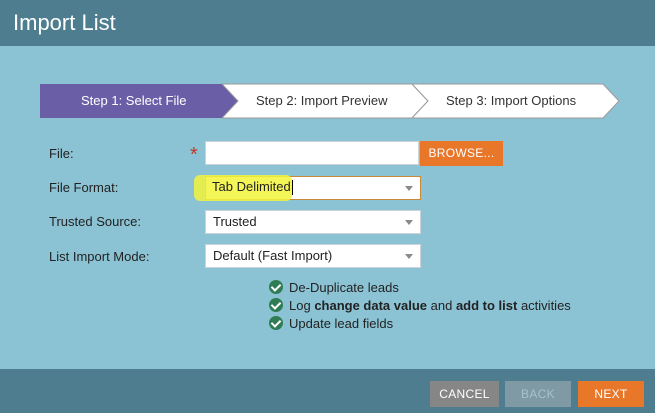 The height and width of the screenshot is (413, 655). Describe the element at coordinates (538, 394) in the screenshot. I see `back-button: BACK` at that location.